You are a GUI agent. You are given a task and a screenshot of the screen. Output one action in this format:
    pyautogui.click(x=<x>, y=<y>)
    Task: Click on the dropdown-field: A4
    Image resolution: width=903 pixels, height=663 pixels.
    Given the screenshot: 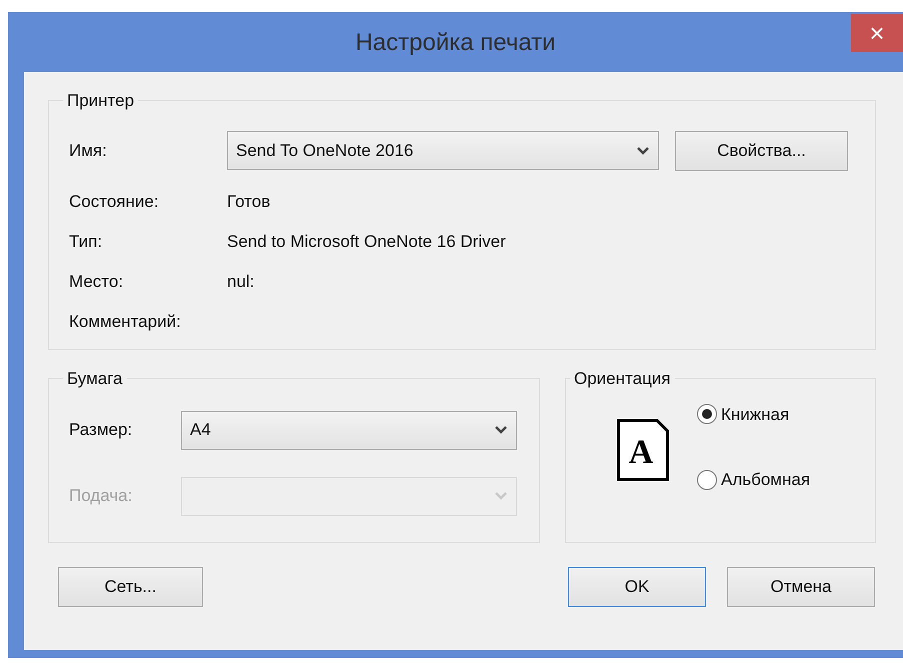 What is the action you would take?
    pyautogui.click(x=349, y=430)
    